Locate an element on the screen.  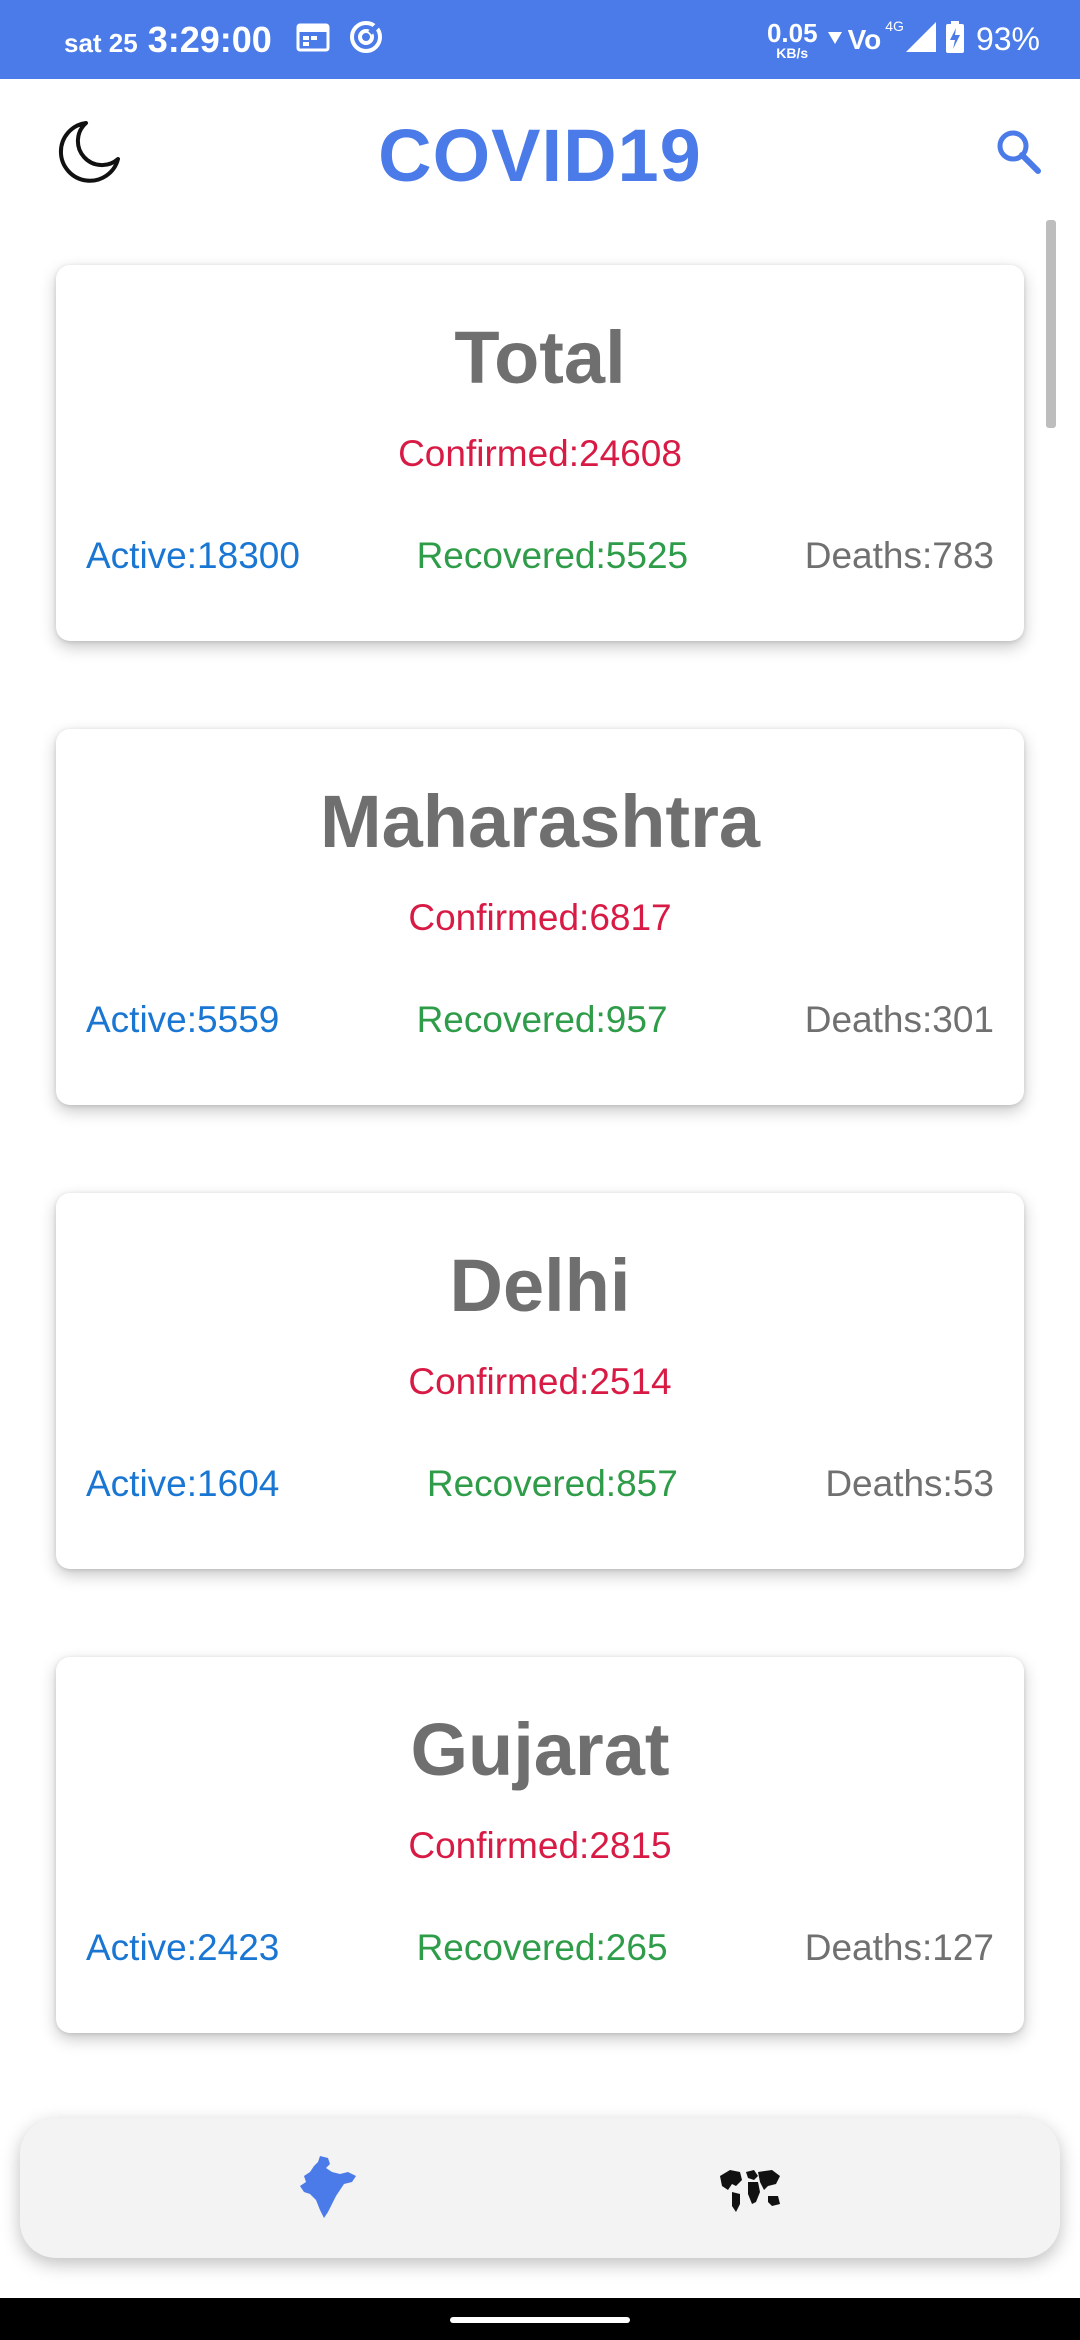
stats-row: Active:2423 Recovered:265 Deaths:127 is located at coordinates (540, 1948).